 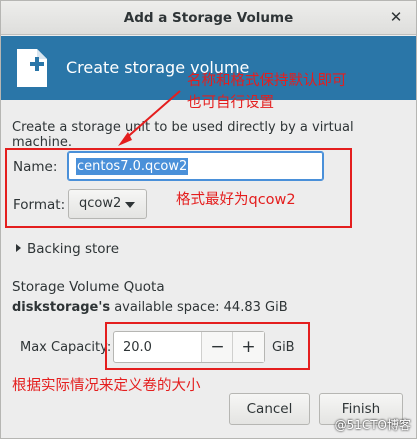 I want to click on annotation-note-name-line2: 也可自行设置, so click(x=230, y=103).